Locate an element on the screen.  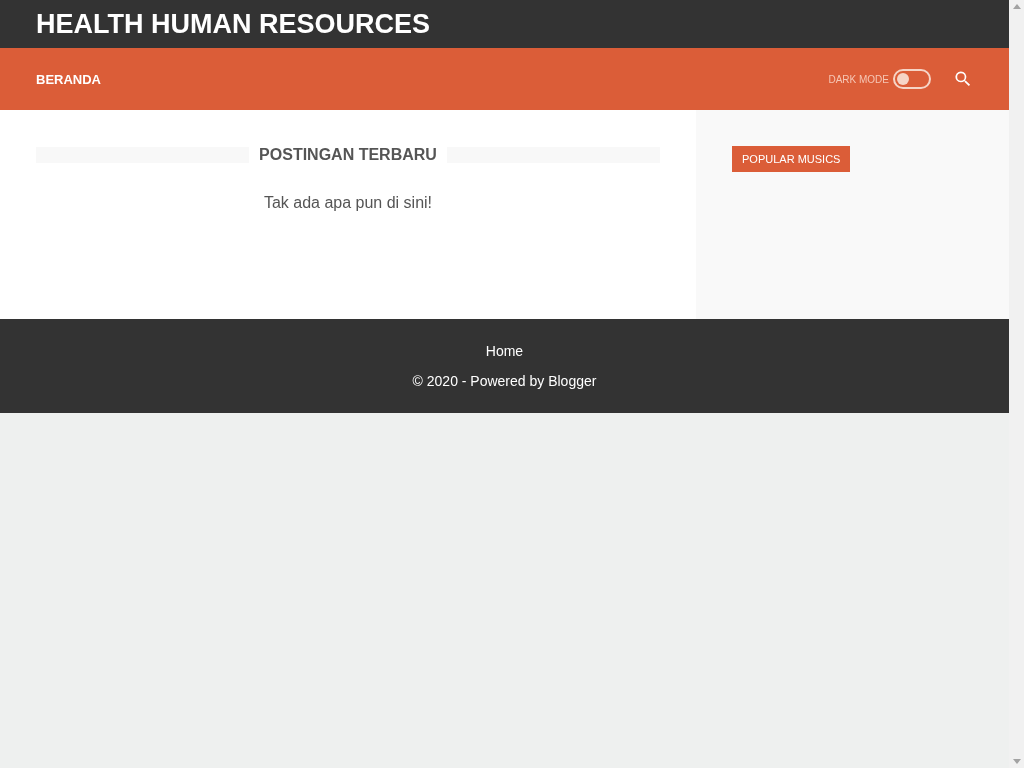
site-title: HEALTH HUMAN RESOURCES is located at coordinates (233, 24).